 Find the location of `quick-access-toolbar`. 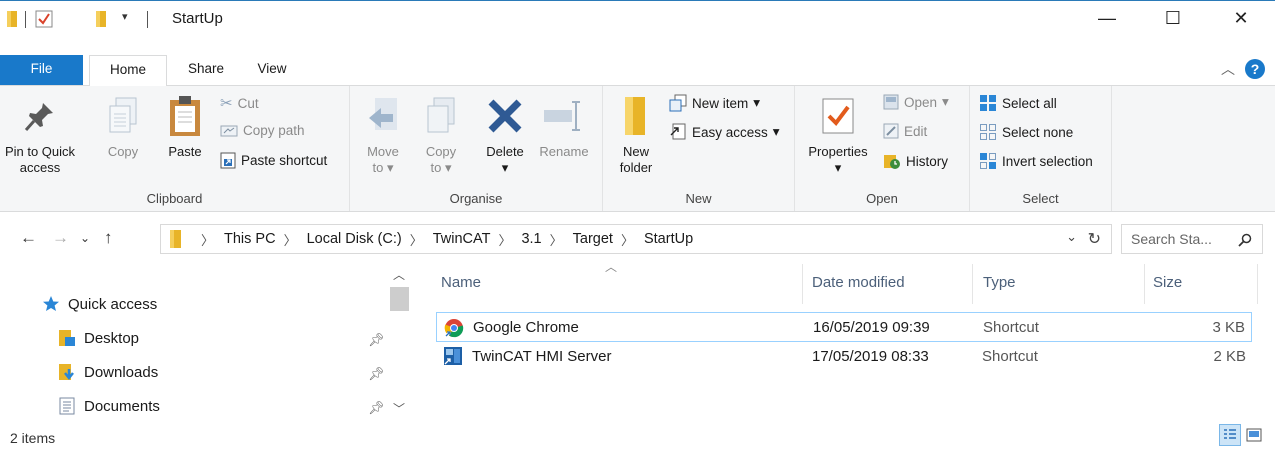

quick-access-toolbar is located at coordinates (13, 19).